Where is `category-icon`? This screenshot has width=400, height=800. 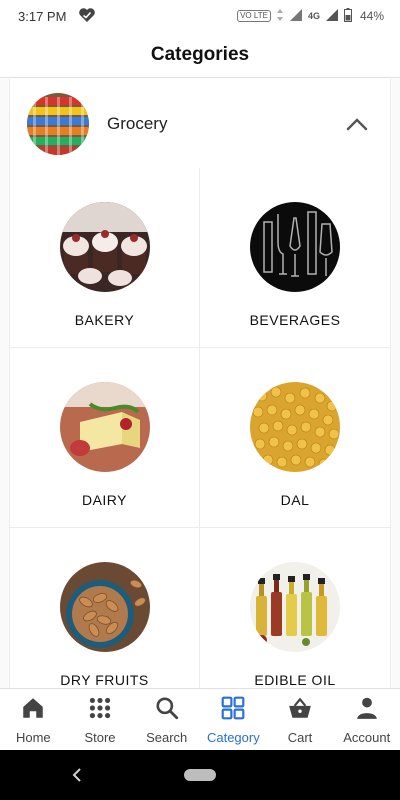
category-icon is located at coordinates (233, 710).